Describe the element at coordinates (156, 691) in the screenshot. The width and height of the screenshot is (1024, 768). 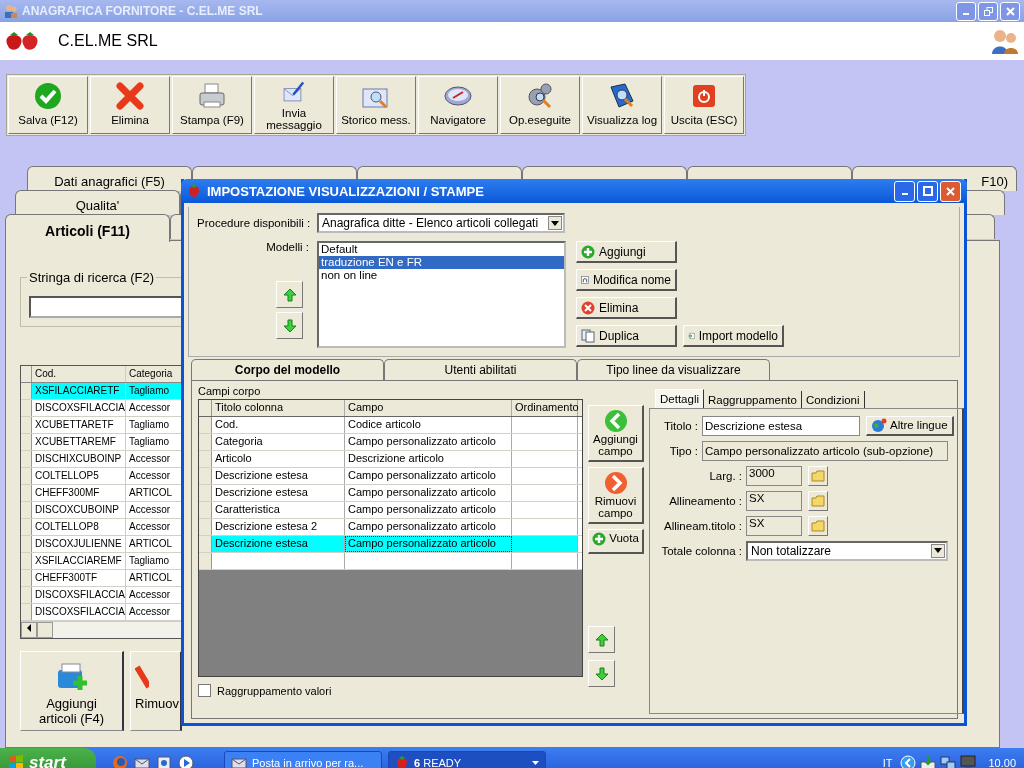
I see `action-button: Rimuov` at that location.